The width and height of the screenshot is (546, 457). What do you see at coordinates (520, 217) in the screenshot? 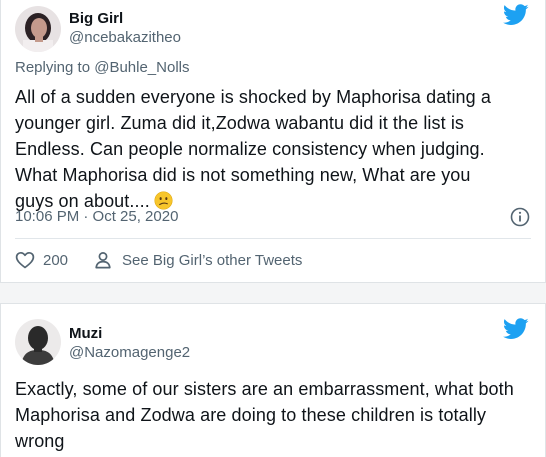
I see `info-icon` at bounding box center [520, 217].